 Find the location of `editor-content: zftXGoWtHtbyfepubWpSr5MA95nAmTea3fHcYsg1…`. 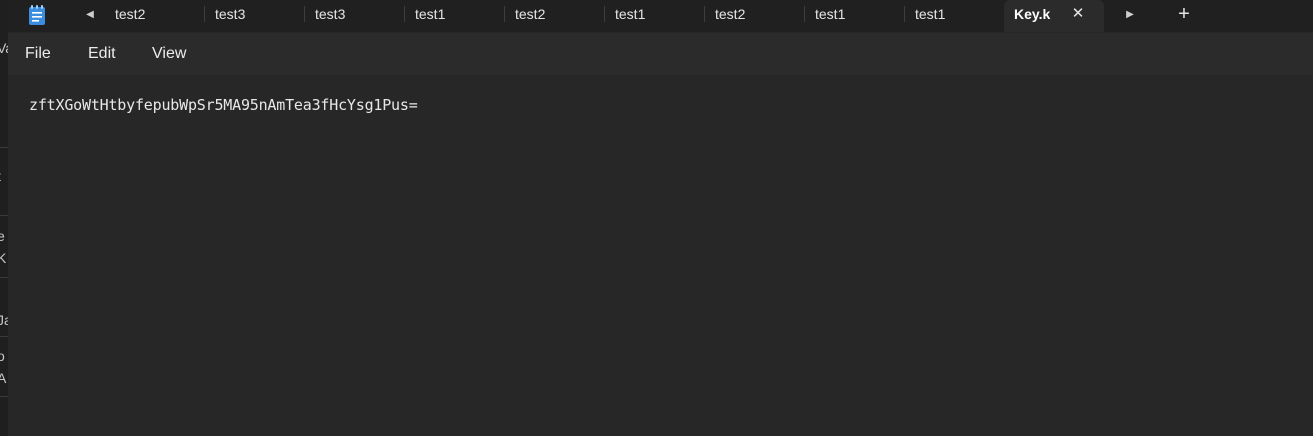

editor-content: zftXGoWtHtbyfepubWpSr5MA95nAmTea3fHcYsg1… is located at coordinates (223, 105).